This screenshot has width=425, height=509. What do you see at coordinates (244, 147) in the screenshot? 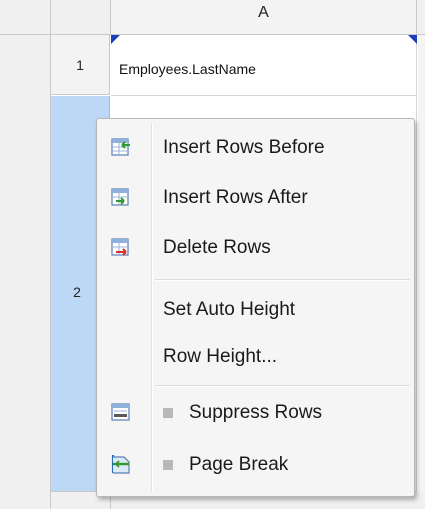
I see `menu-item-label: Insert Rows Before` at bounding box center [244, 147].